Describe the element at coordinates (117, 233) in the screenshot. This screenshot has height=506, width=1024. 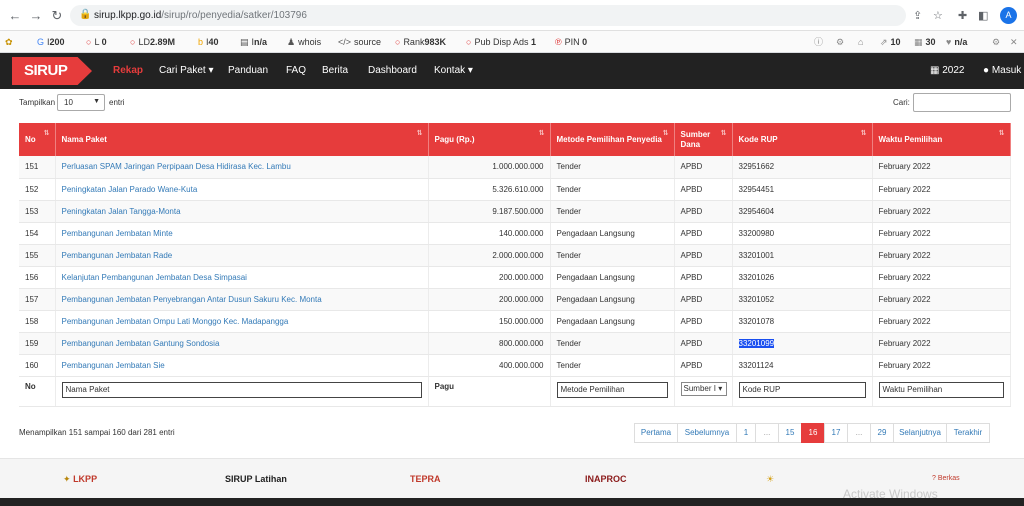
I see `paket-link: Pembangunan Jembatan Minte` at that location.